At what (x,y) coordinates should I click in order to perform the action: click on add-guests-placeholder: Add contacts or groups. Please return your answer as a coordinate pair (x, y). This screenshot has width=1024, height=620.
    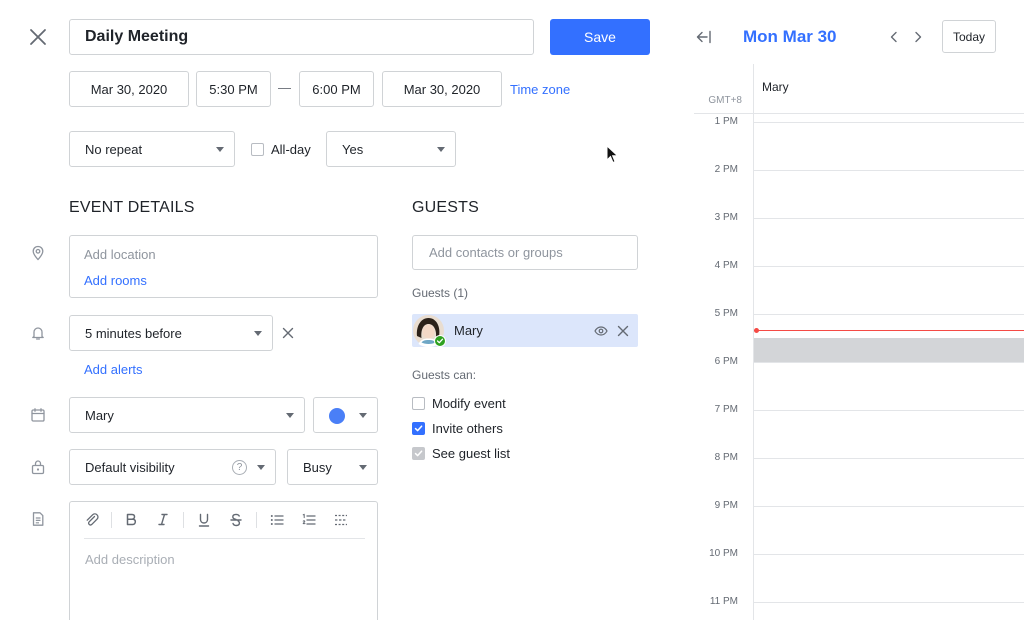
    Looking at the image, I should click on (496, 252).